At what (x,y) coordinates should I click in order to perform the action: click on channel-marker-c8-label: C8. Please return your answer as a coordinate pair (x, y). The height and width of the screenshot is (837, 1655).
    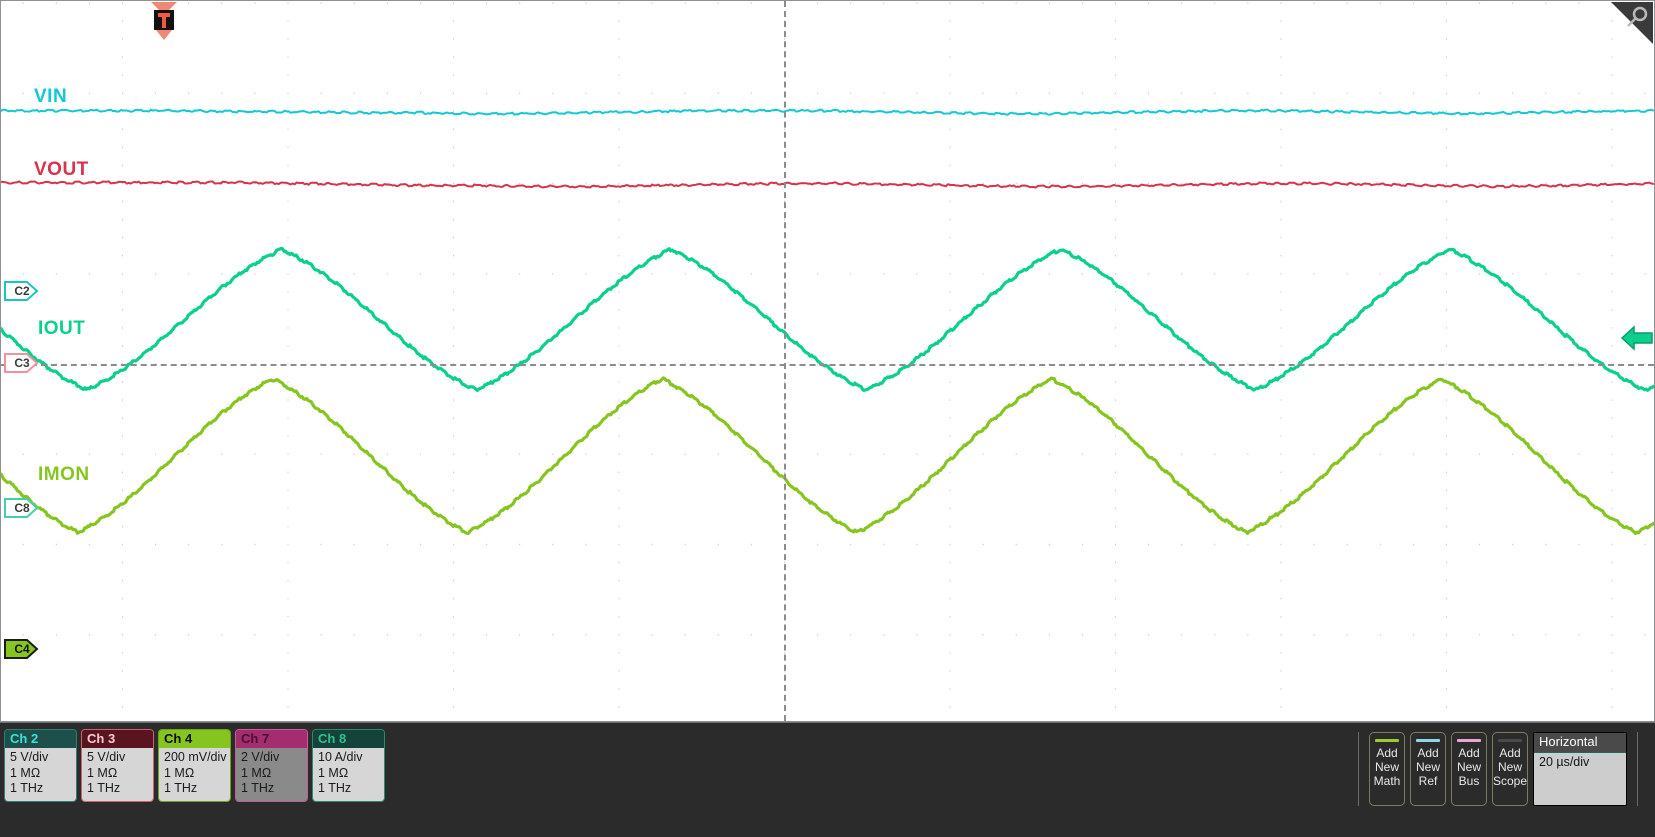
    Looking at the image, I should click on (22, 508).